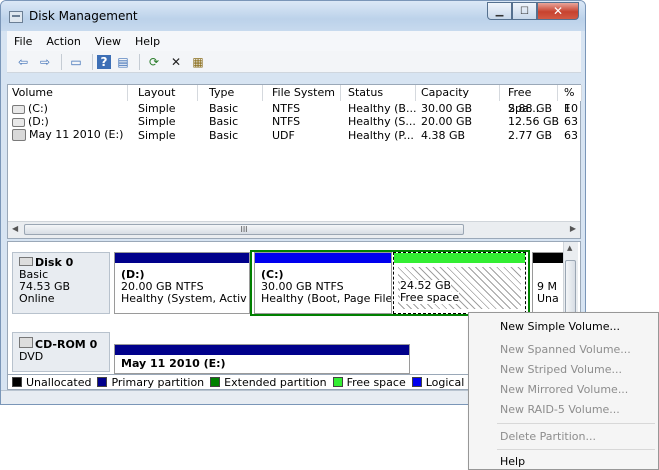 The height and width of the screenshot is (470, 659). I want to click on menu-action: Action, so click(63, 41).